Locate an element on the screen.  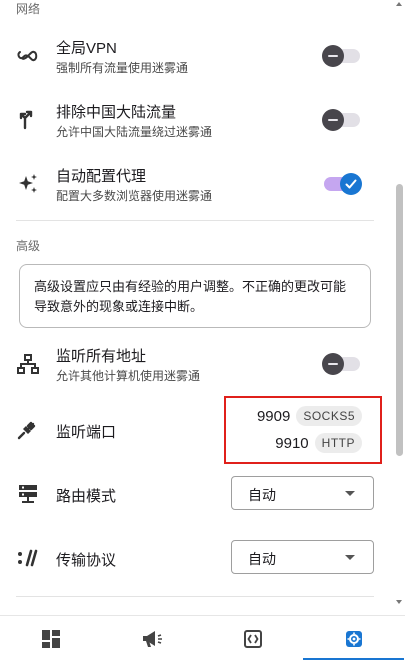
scrollbar is located at coordinates (399, 307).